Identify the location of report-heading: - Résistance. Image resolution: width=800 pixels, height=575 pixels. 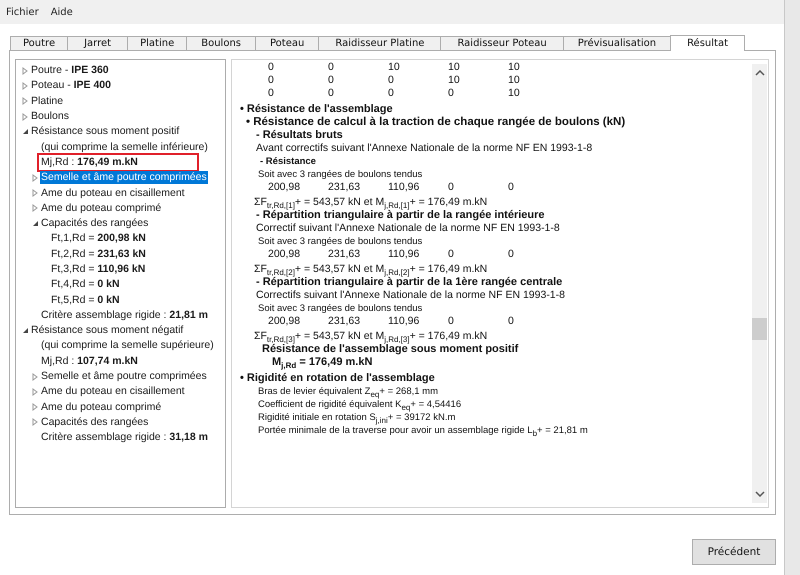
(288, 161).